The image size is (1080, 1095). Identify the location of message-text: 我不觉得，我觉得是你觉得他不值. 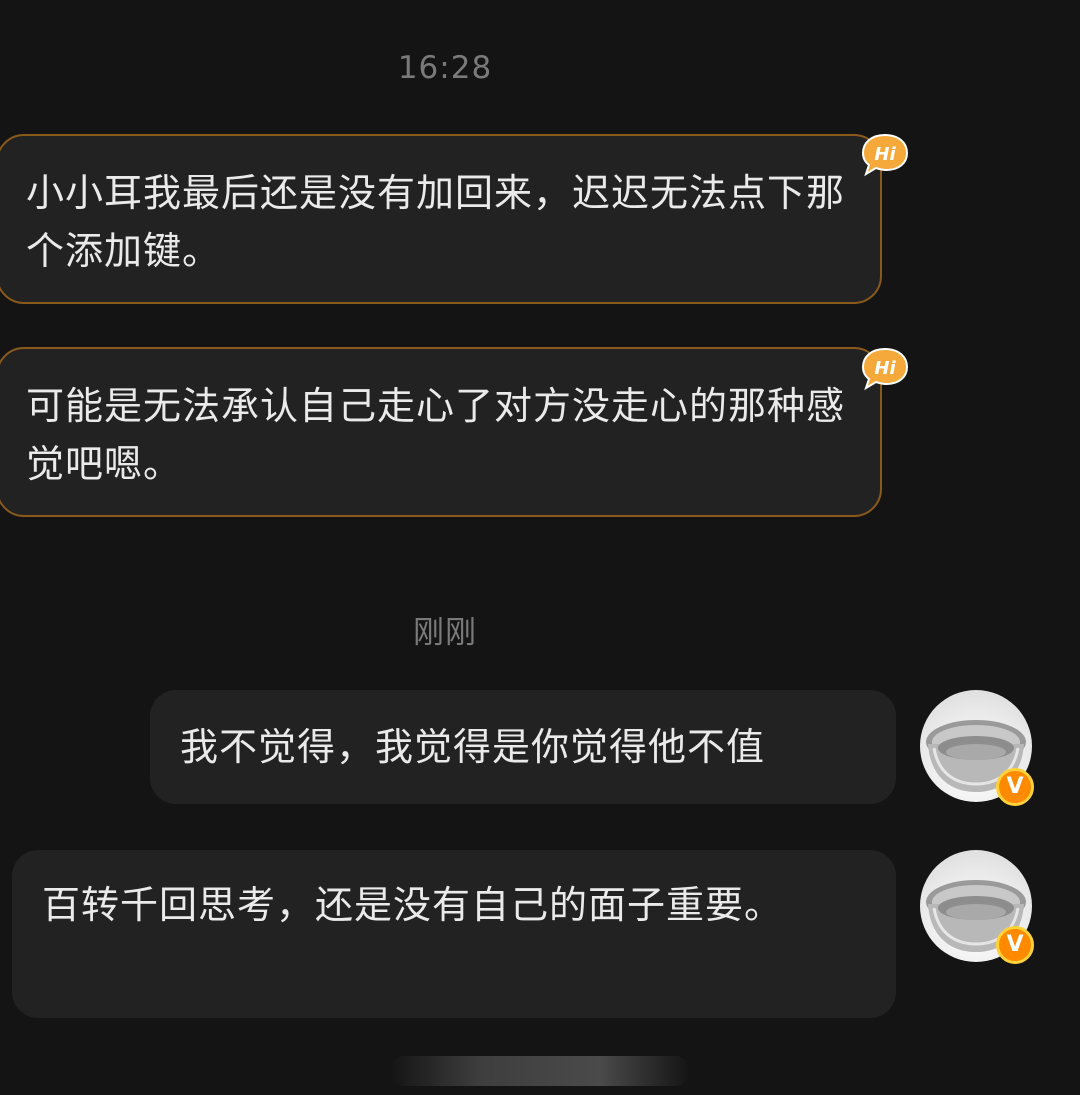
(473, 747).